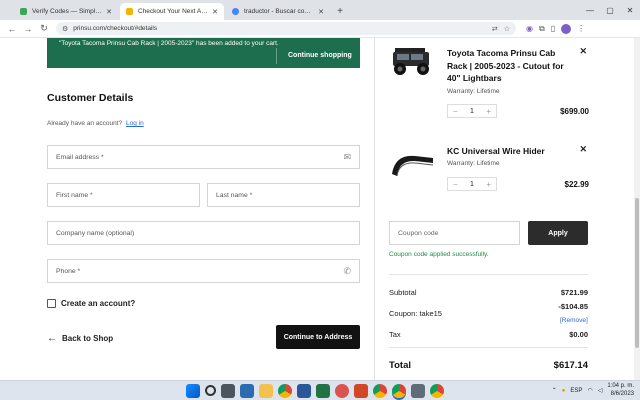 Image resolution: width=640 pixels, height=400 pixels. What do you see at coordinates (495, 29) in the screenshot?
I see `translate-icon: ⇄` at bounding box center [495, 29].